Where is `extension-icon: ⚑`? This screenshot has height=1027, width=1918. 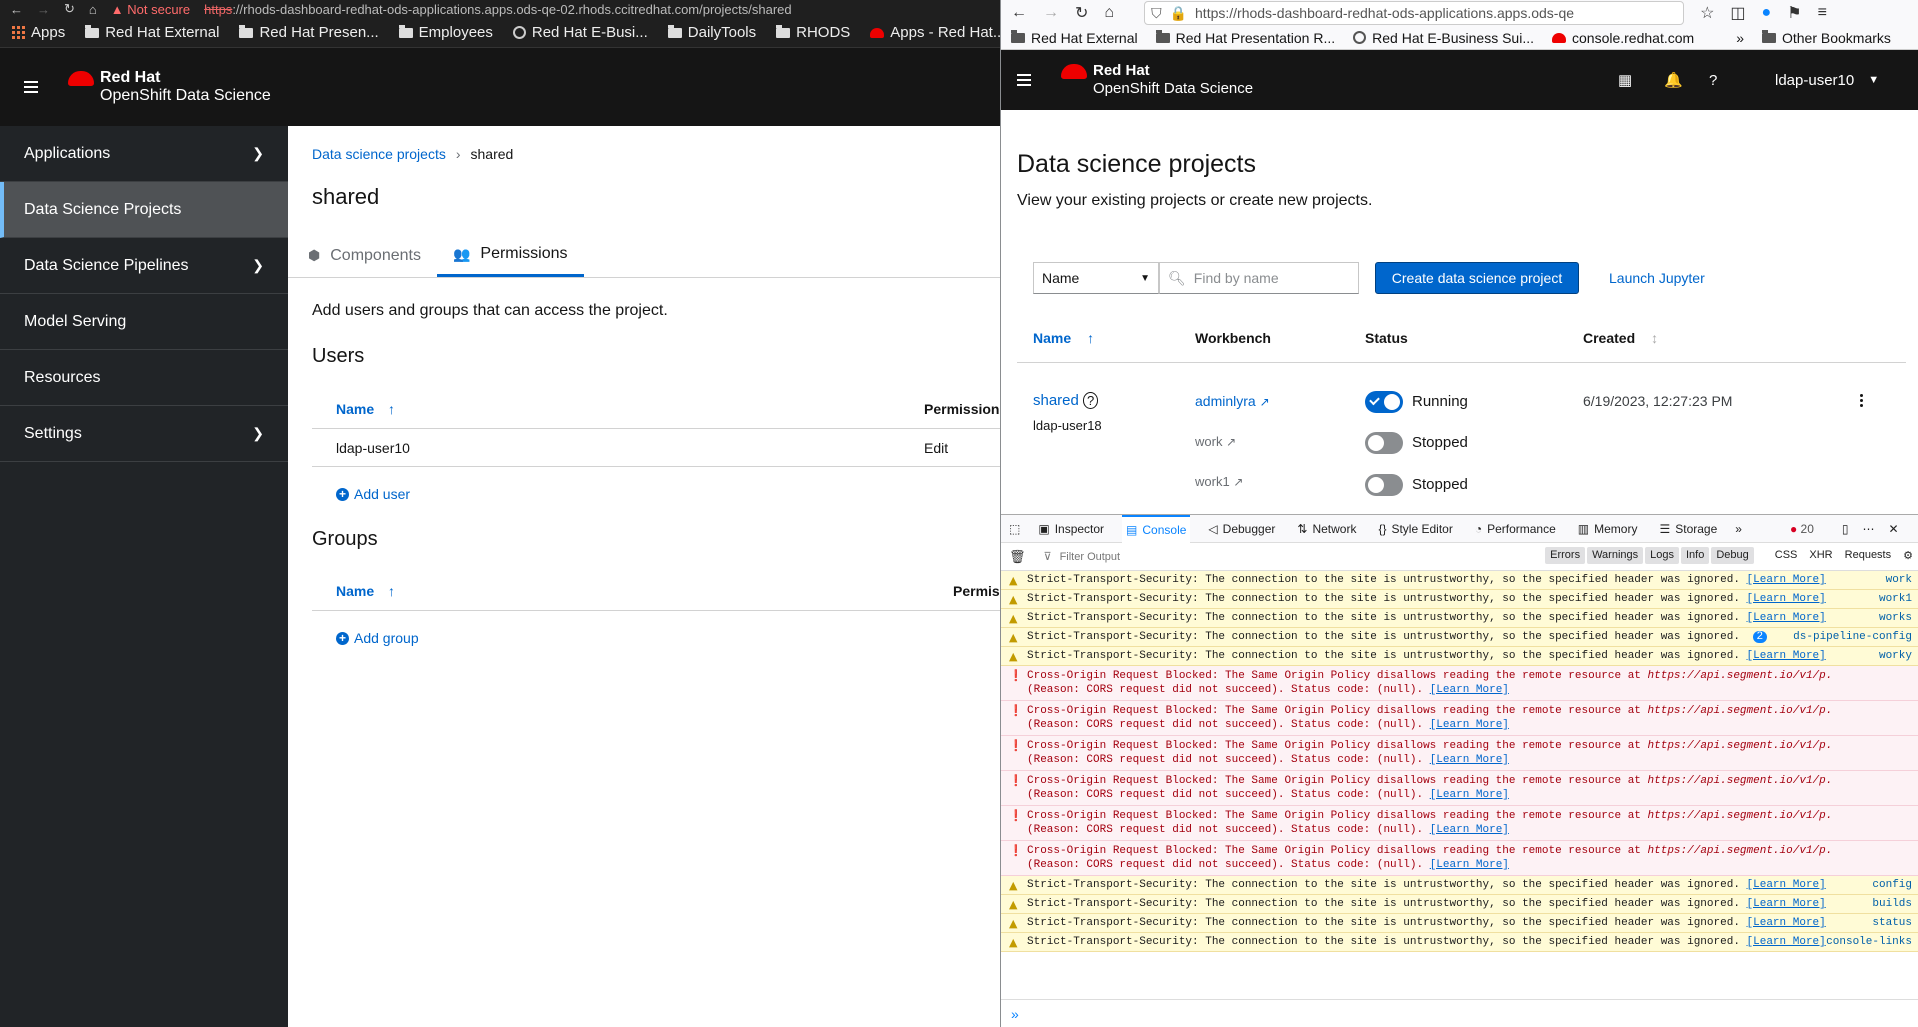
extension-icon: ⚑ is located at coordinates (1794, 13).